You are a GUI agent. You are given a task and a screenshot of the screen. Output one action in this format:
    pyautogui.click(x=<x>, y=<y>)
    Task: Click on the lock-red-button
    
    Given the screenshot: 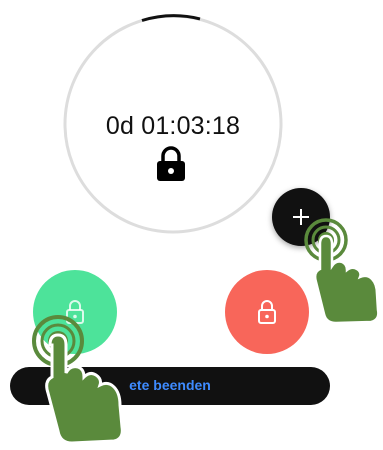 What is the action you would take?
    pyautogui.click(x=267, y=312)
    